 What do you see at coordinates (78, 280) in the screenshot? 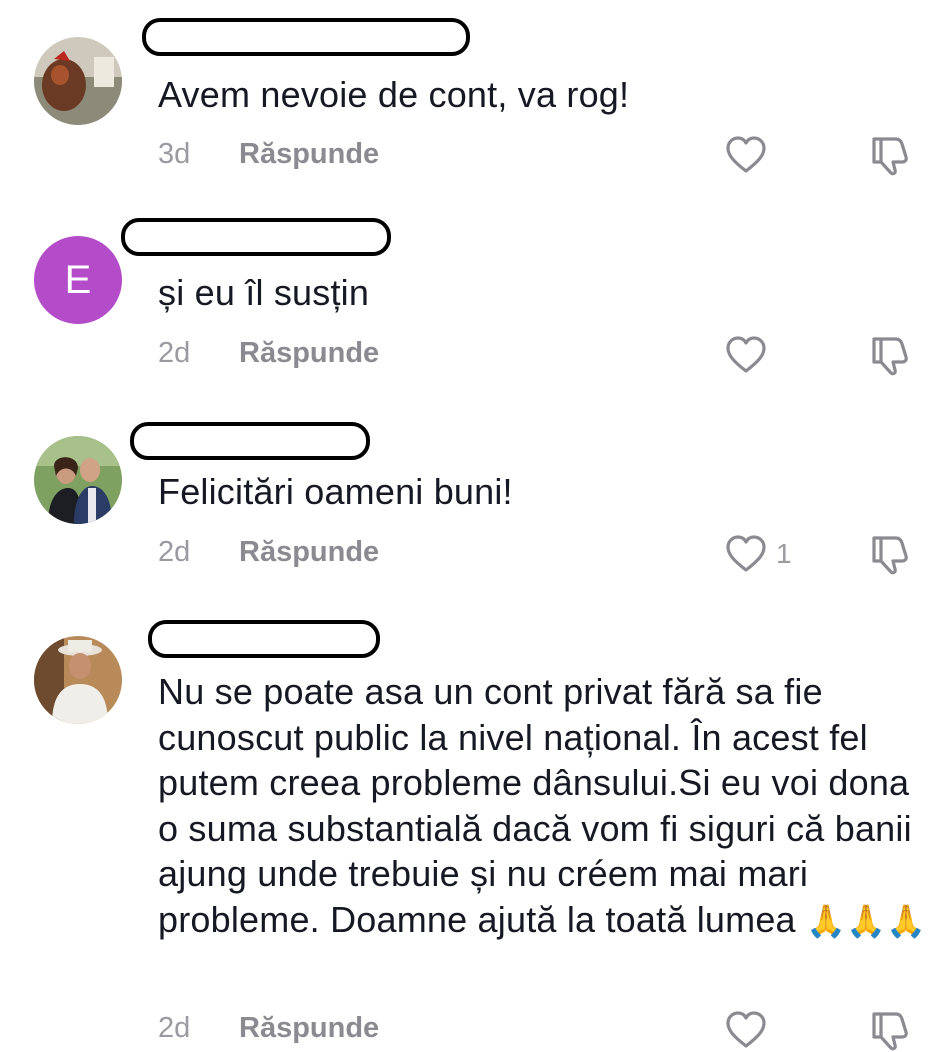
I see `avatar: E` at bounding box center [78, 280].